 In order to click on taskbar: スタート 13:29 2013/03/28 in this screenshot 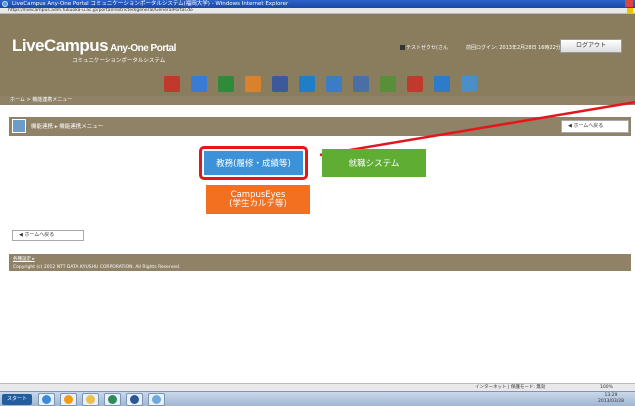, I will do `click(317, 398)`.